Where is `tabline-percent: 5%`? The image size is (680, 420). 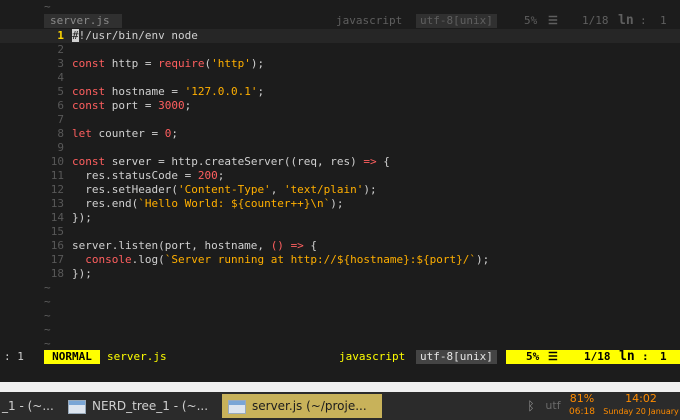 tabline-percent: 5% is located at coordinates (531, 20).